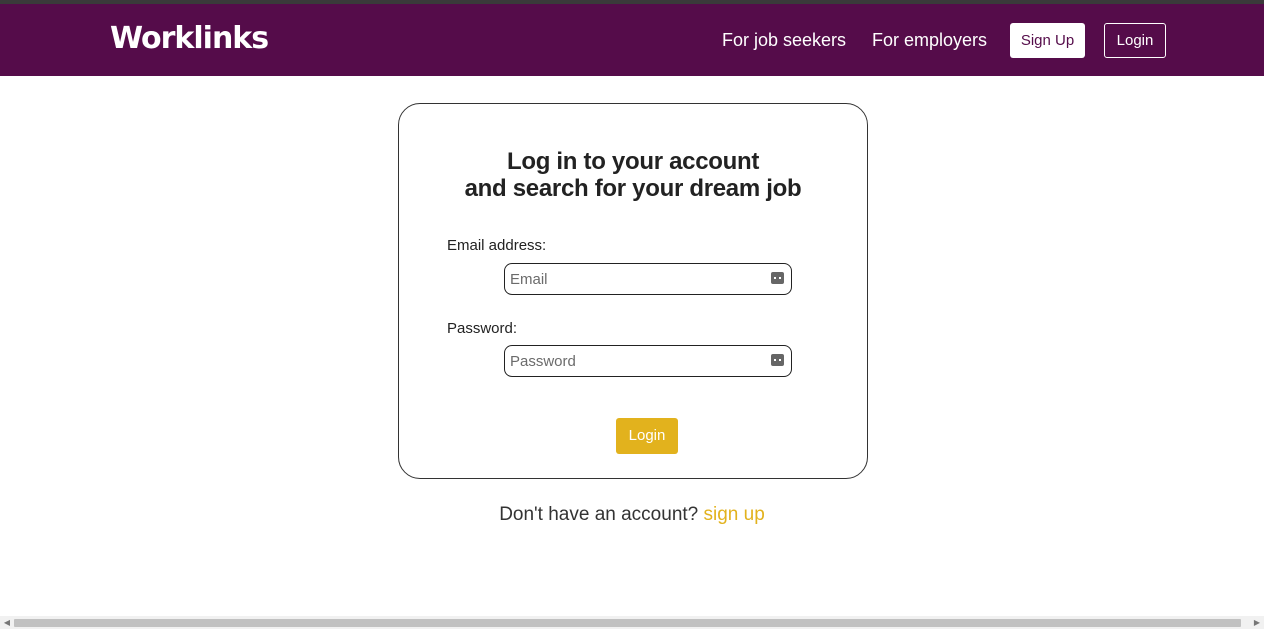  What do you see at coordinates (633, 188) in the screenshot?
I see `login-title-line2: and search for your dream job` at bounding box center [633, 188].